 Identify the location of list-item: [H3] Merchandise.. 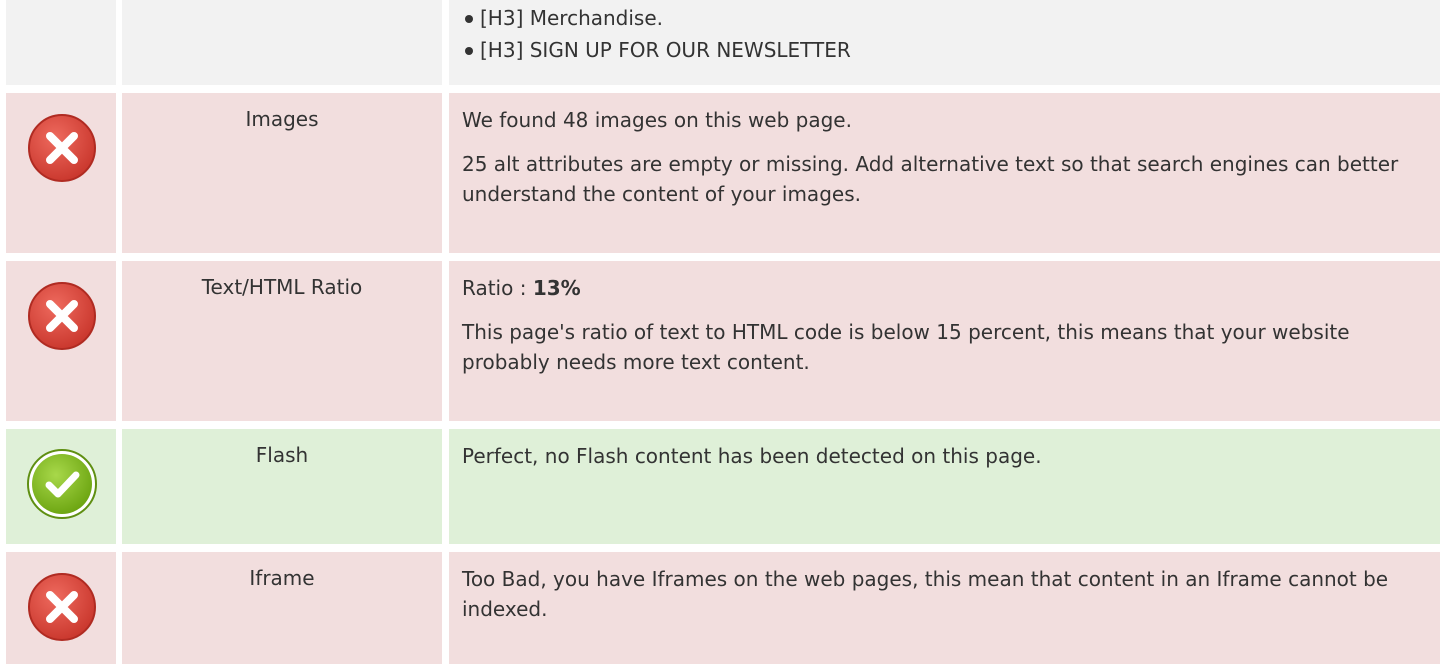
(941, 18).